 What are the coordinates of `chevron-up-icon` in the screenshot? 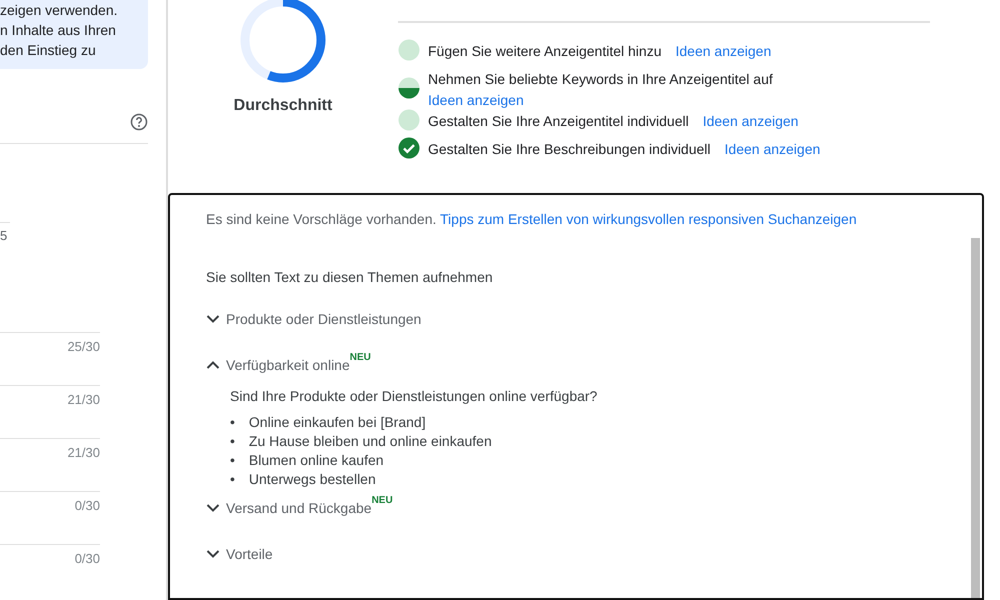 It's located at (213, 365).